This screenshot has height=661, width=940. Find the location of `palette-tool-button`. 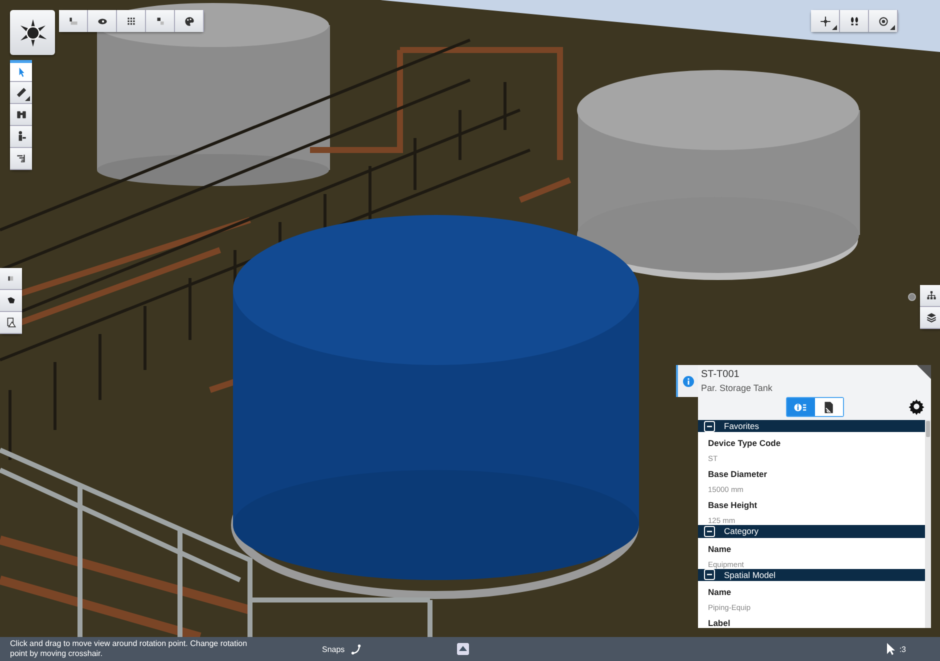

palette-tool-button is located at coordinates (189, 21).